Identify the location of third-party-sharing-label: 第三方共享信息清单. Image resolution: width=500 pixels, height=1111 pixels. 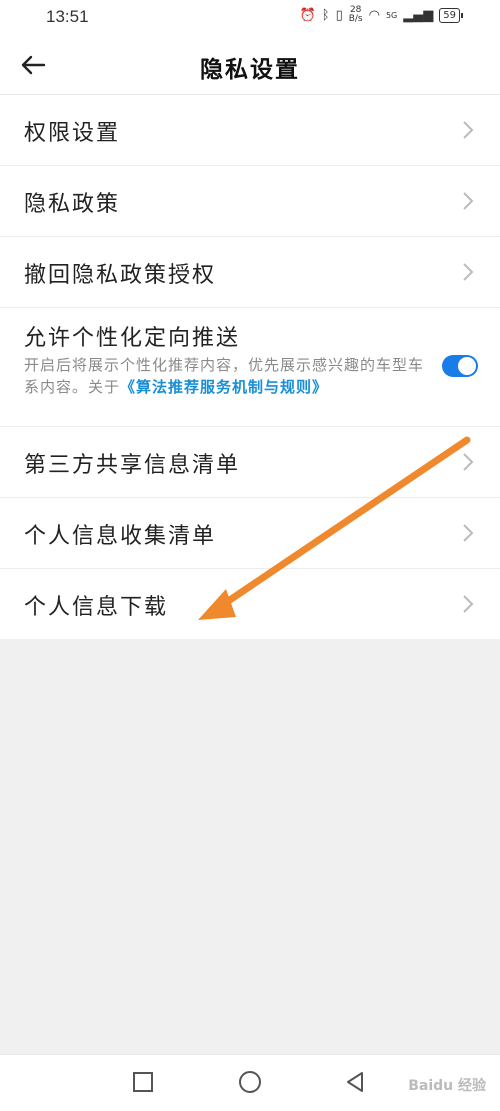
(132, 465).